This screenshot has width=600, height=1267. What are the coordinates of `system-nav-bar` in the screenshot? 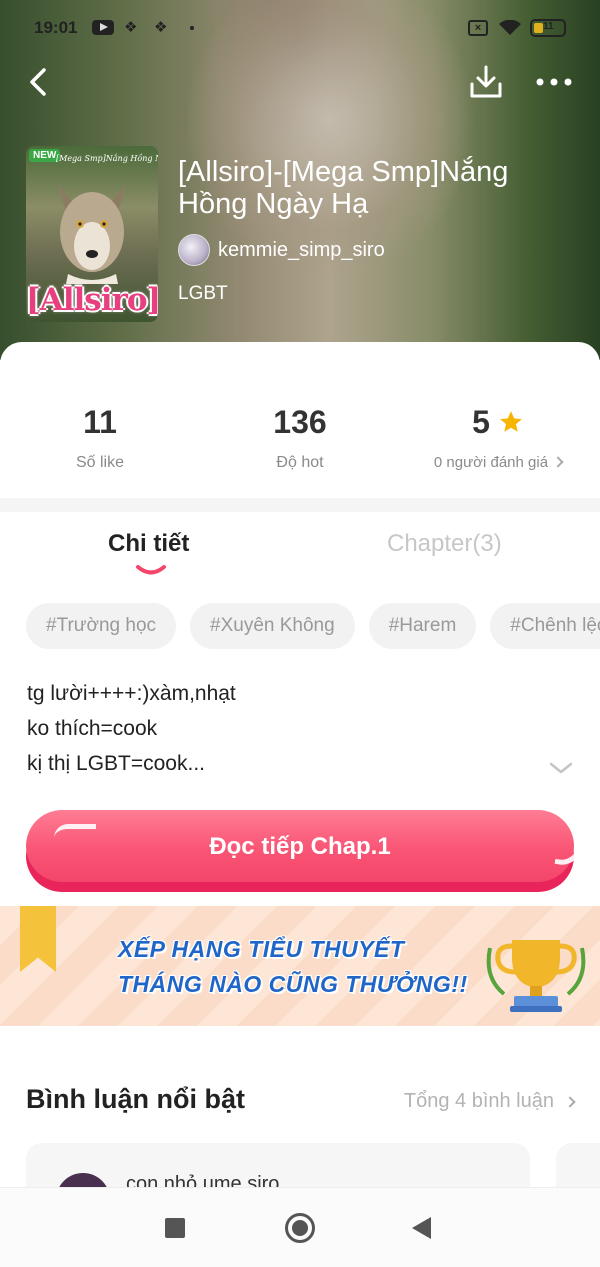 It's located at (300, 1227).